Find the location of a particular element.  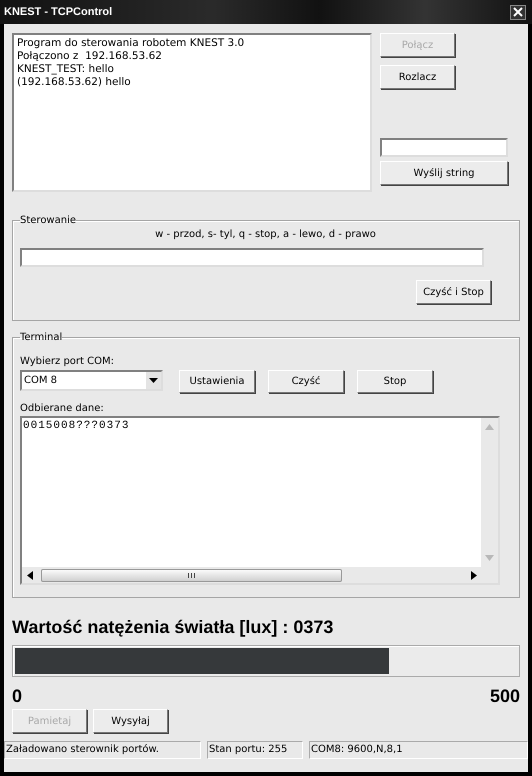

label: Wybierz port COM: is located at coordinates (67, 361).